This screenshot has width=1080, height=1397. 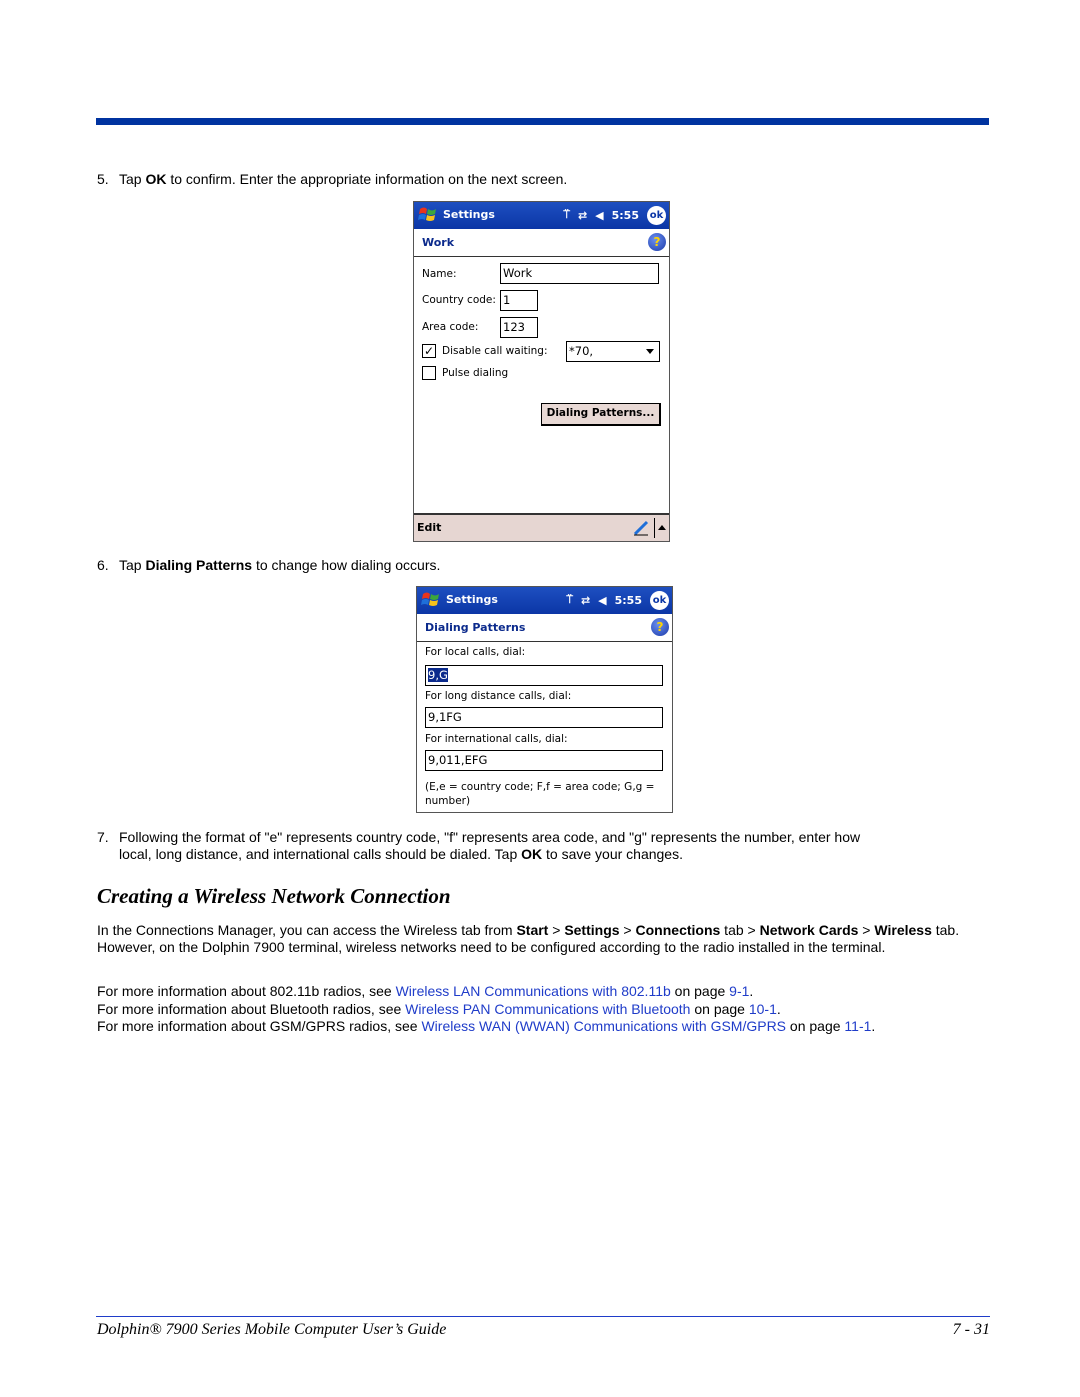 What do you see at coordinates (519, 300) in the screenshot?
I see `country-code-input: 1` at bounding box center [519, 300].